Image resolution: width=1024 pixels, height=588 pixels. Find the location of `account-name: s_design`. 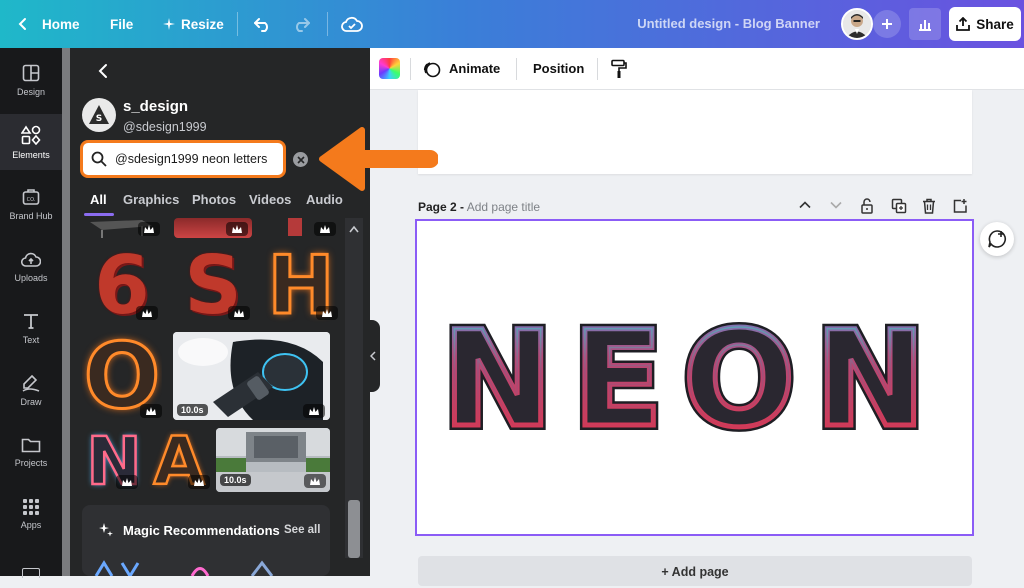

account-name: s_design is located at coordinates (156, 106).